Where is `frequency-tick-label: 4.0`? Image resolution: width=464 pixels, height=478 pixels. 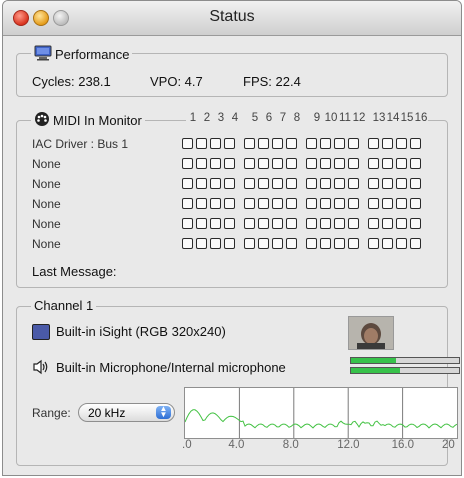
frequency-tick-label: 4.0 is located at coordinates (236, 445).